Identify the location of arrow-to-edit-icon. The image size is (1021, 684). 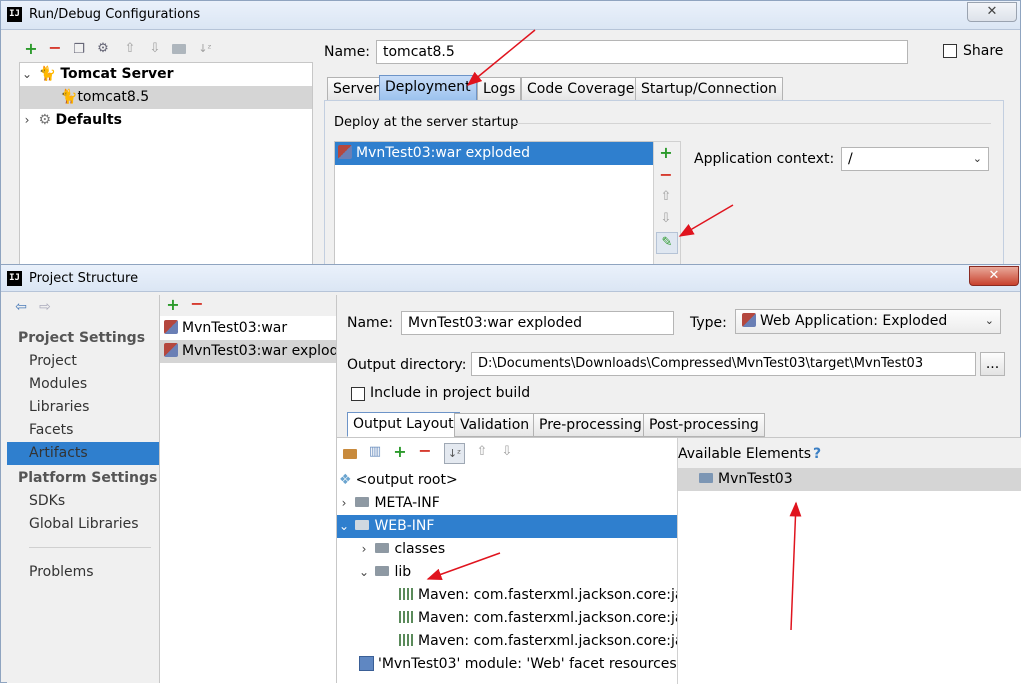
(706, 220).